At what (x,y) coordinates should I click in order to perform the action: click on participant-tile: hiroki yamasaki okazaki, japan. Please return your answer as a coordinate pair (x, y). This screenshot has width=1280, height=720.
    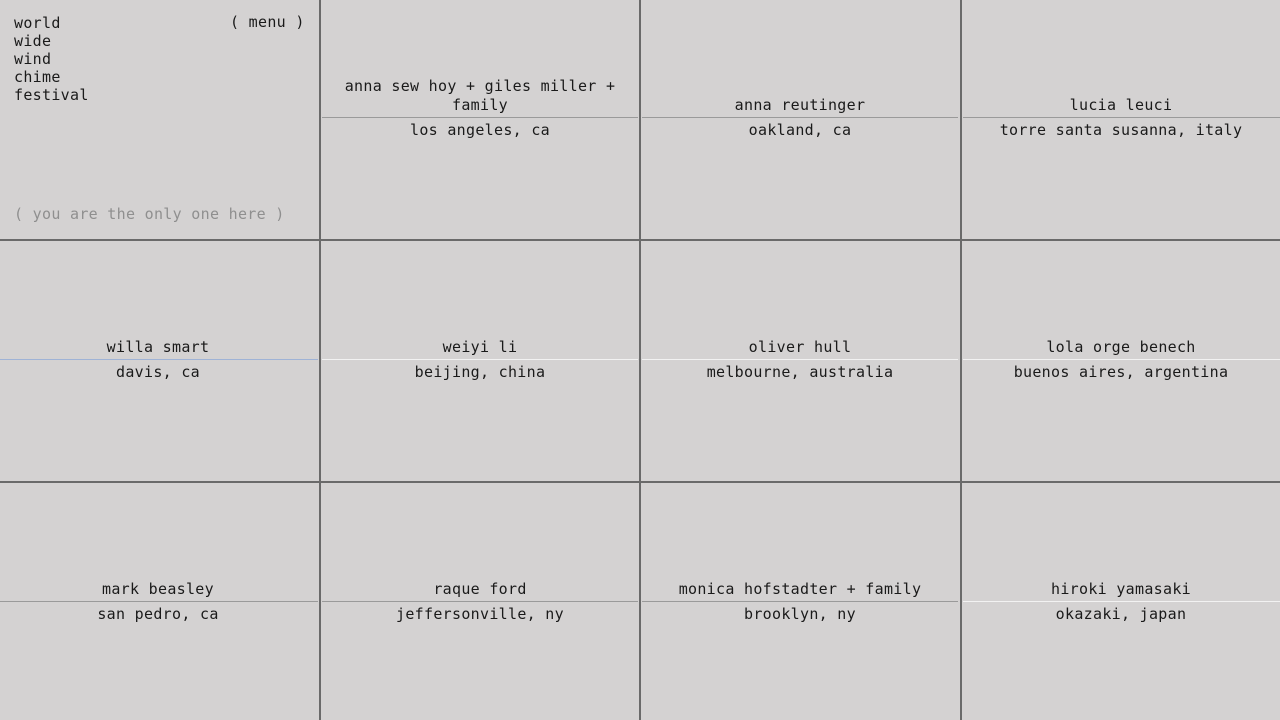
    Looking at the image, I should click on (1121, 602).